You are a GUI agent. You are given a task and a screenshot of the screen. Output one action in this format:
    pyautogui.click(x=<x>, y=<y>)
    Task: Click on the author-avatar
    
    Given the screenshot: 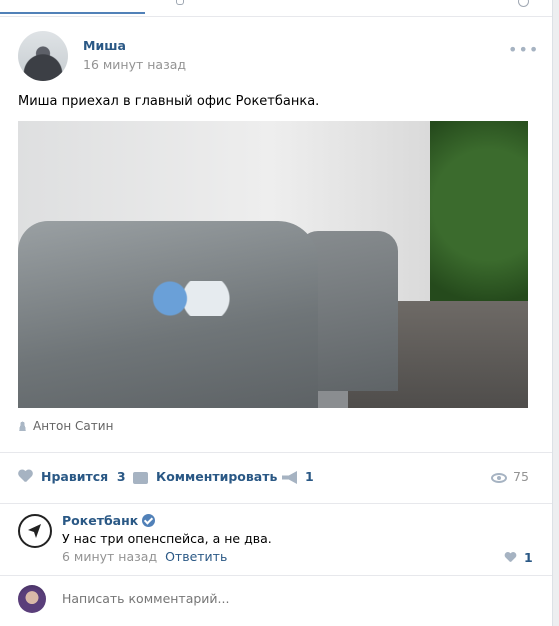 What is the action you would take?
    pyautogui.click(x=43, y=56)
    